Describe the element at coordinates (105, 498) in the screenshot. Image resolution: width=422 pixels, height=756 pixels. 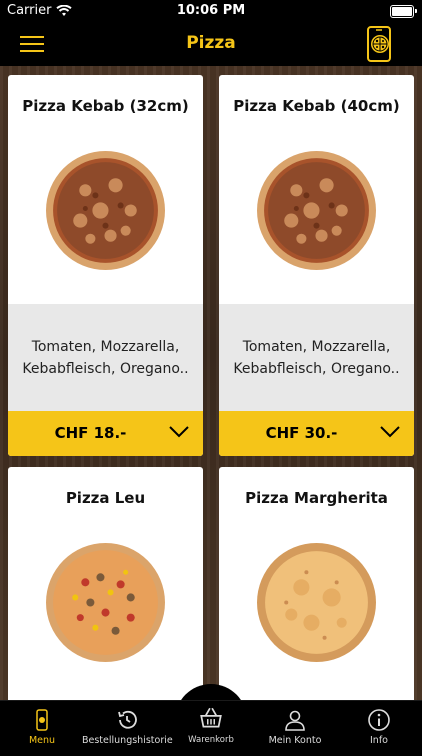
I see `product-name: Pizza Leu` at that location.